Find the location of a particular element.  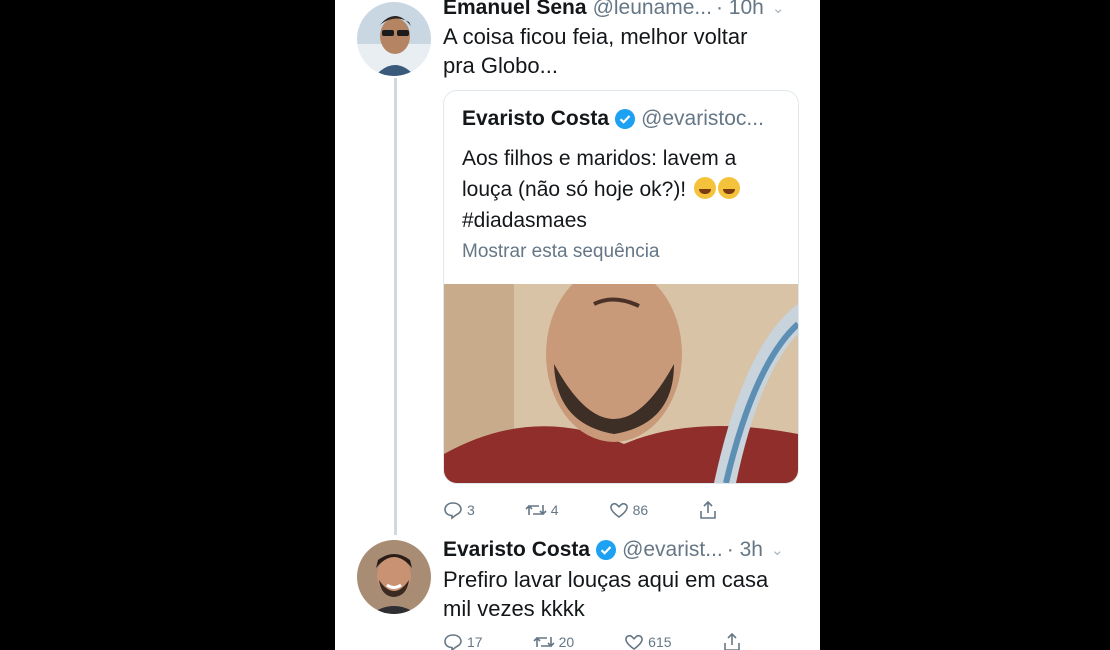

tweet-time: · 10h is located at coordinates (740, 10).